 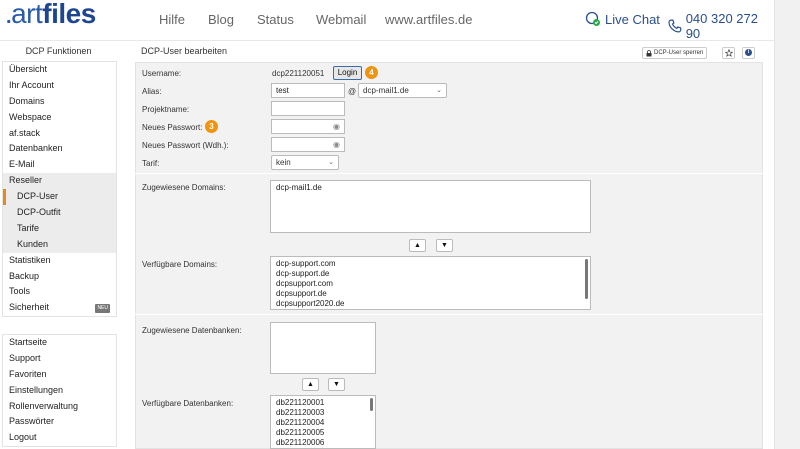 I want to click on sidebar-item-tools: Tools, so click(x=59, y=292).